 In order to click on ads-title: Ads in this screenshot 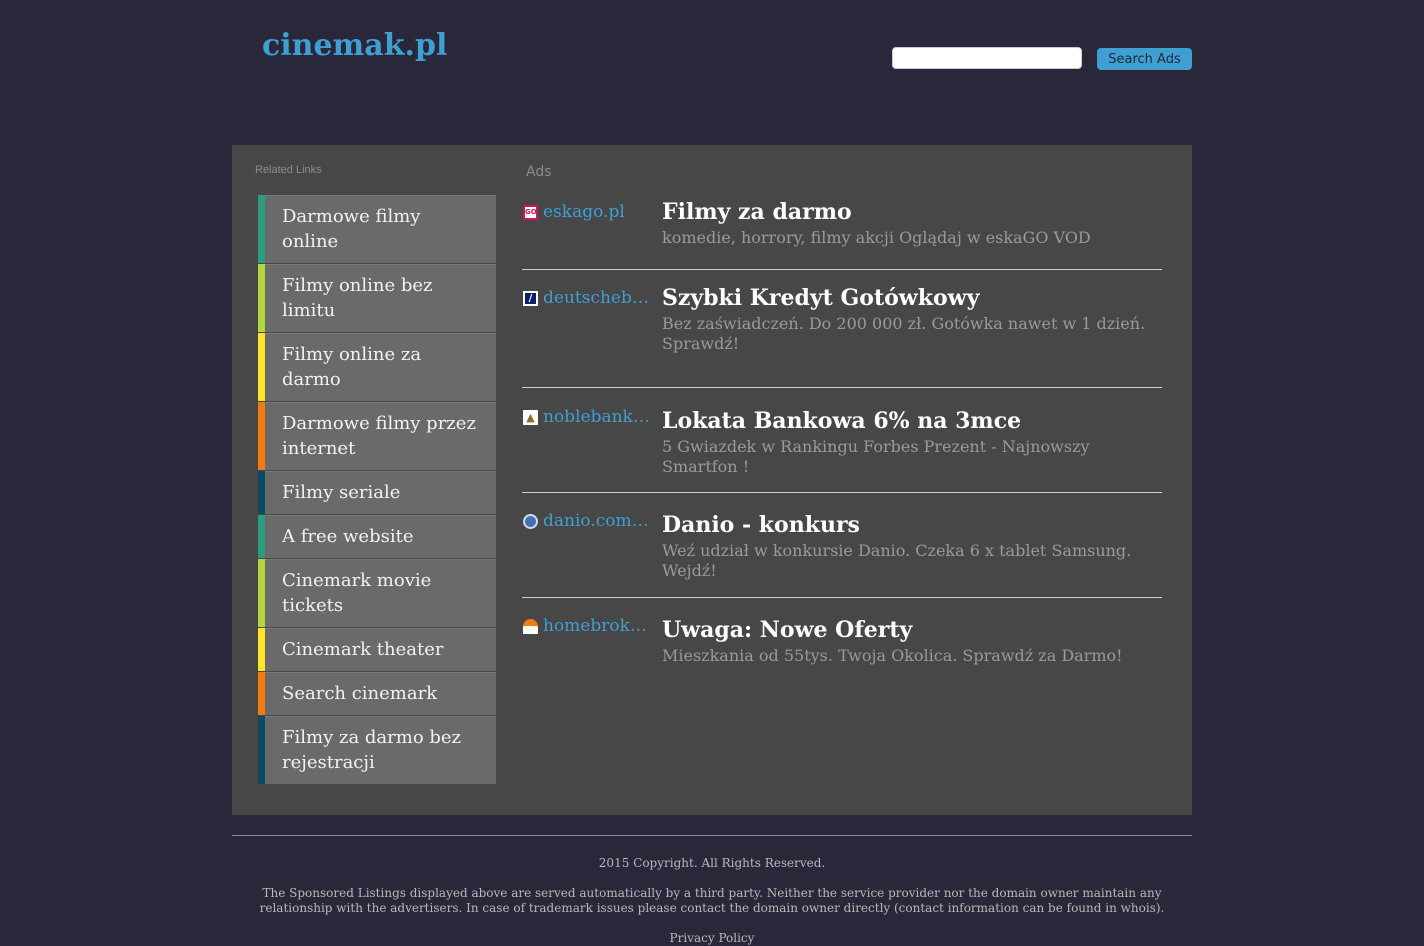, I will do `click(539, 172)`.